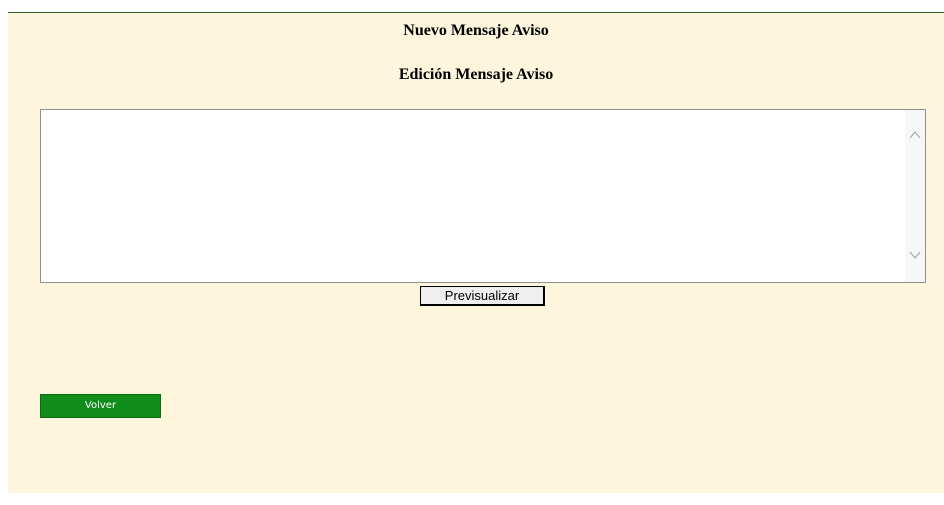 The height and width of the screenshot is (505, 944). I want to click on chevron-up-icon, so click(915, 135).